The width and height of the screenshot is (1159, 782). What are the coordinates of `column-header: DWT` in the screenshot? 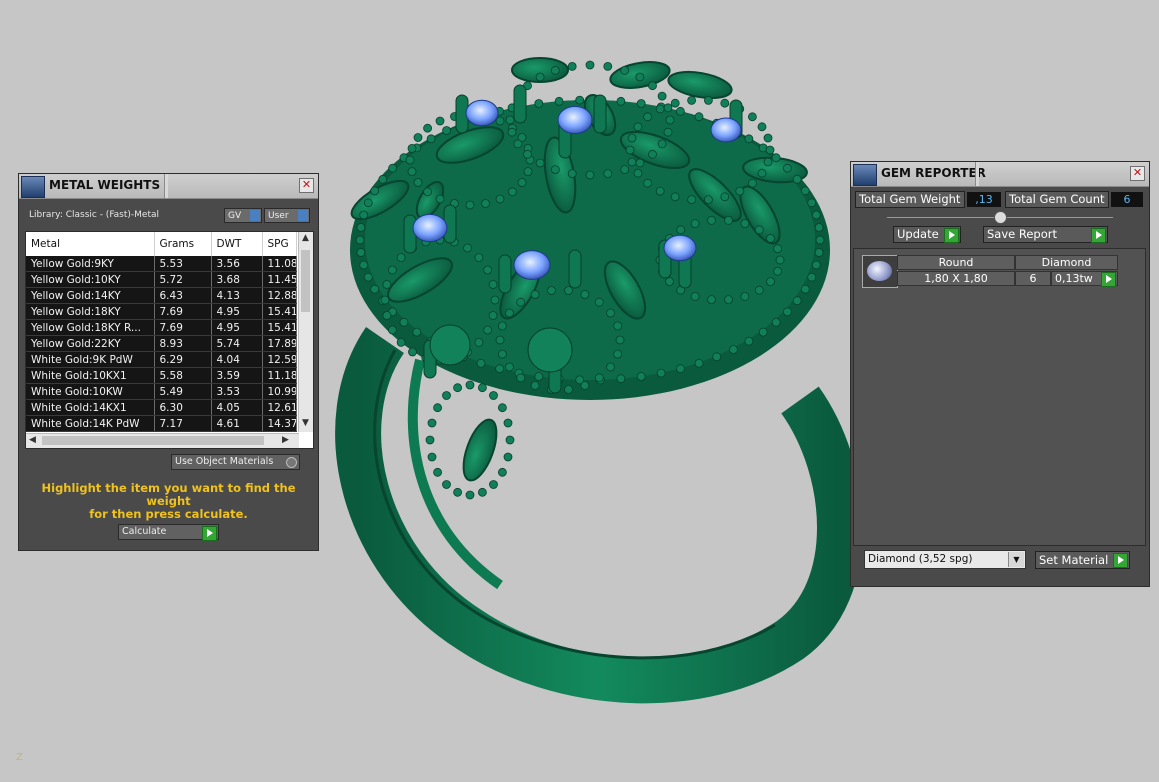 It's located at (237, 244).